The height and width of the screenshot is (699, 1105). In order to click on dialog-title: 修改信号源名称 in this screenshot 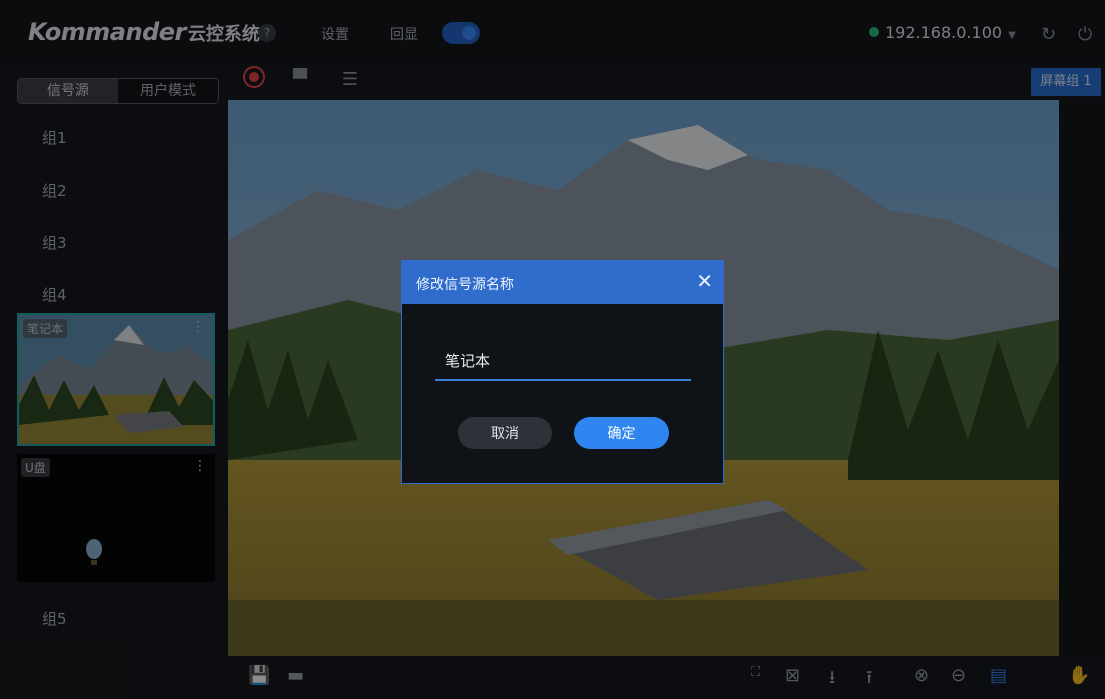, I will do `click(465, 285)`.